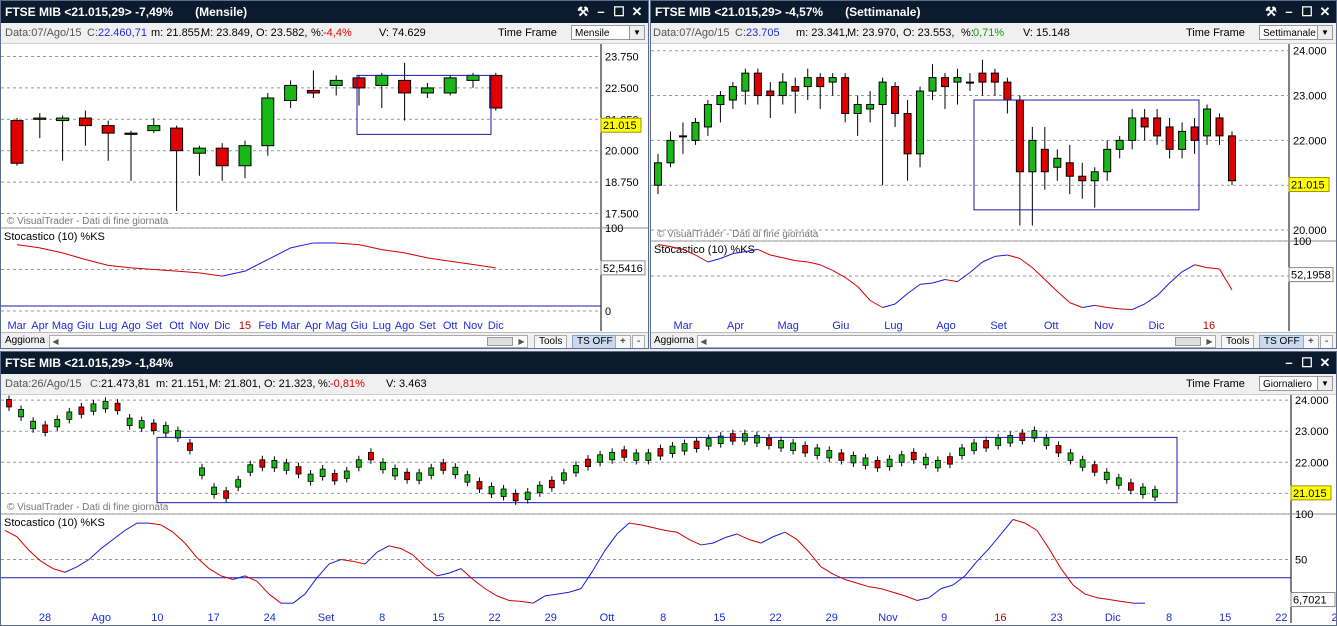  What do you see at coordinates (427, 326) in the screenshot?
I see `x-tick-label: Set` at bounding box center [427, 326].